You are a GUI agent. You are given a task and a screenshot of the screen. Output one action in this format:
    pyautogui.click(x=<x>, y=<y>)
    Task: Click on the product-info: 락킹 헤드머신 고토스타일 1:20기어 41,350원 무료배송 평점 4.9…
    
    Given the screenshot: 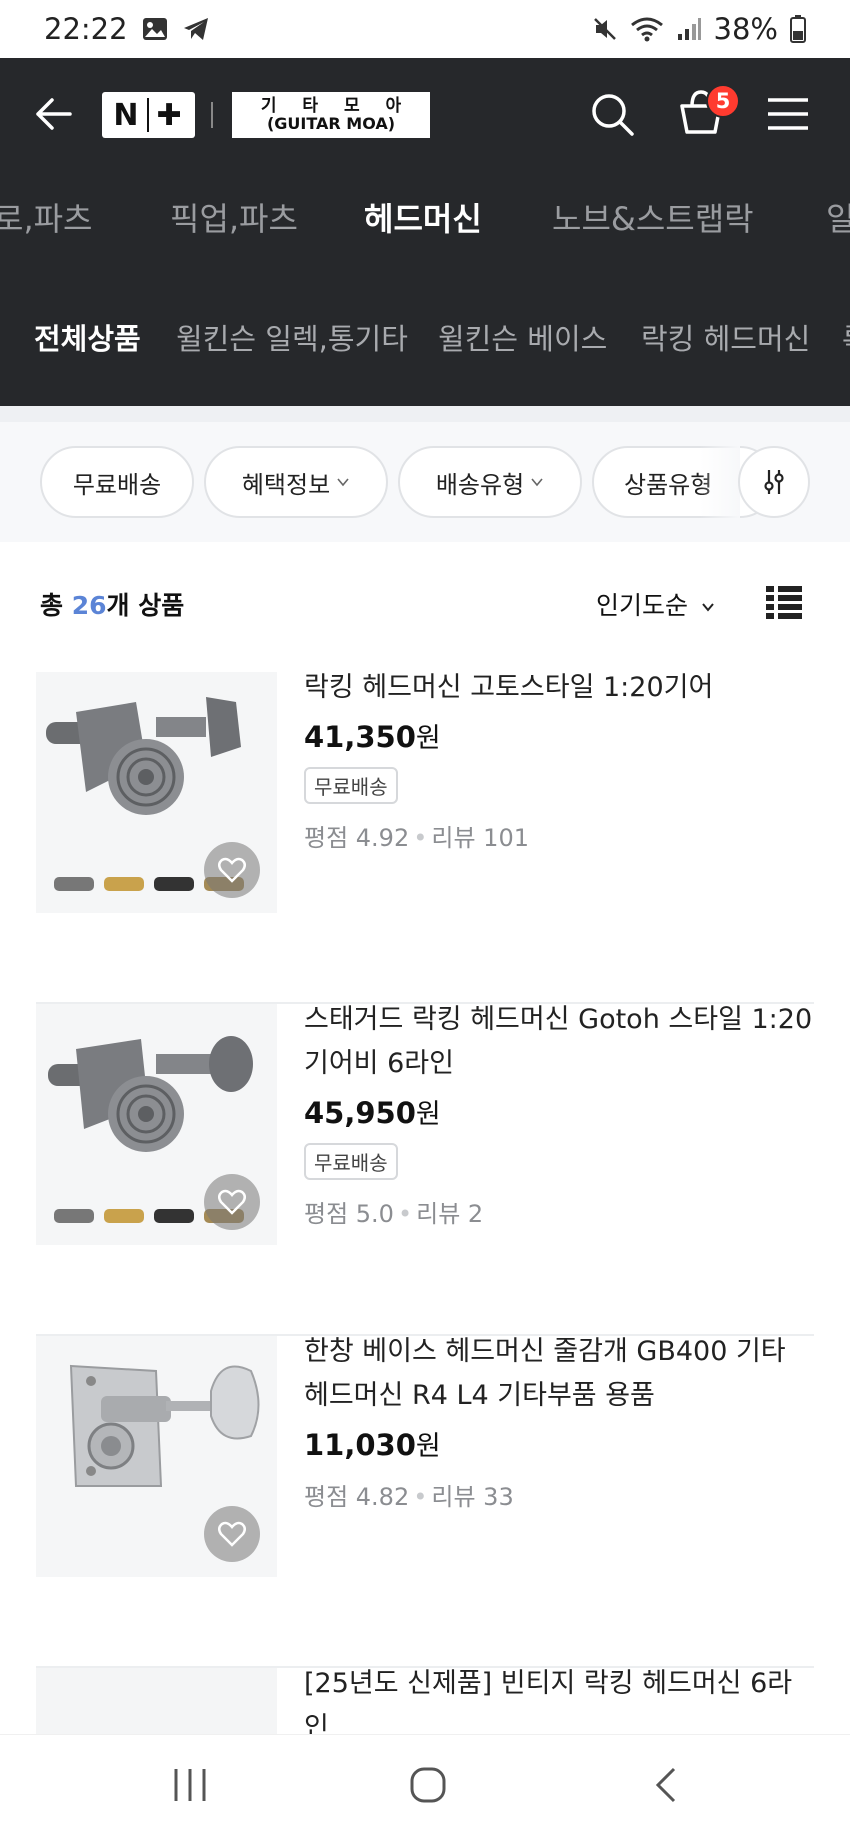 What is the action you would take?
    pyautogui.click(x=559, y=762)
    